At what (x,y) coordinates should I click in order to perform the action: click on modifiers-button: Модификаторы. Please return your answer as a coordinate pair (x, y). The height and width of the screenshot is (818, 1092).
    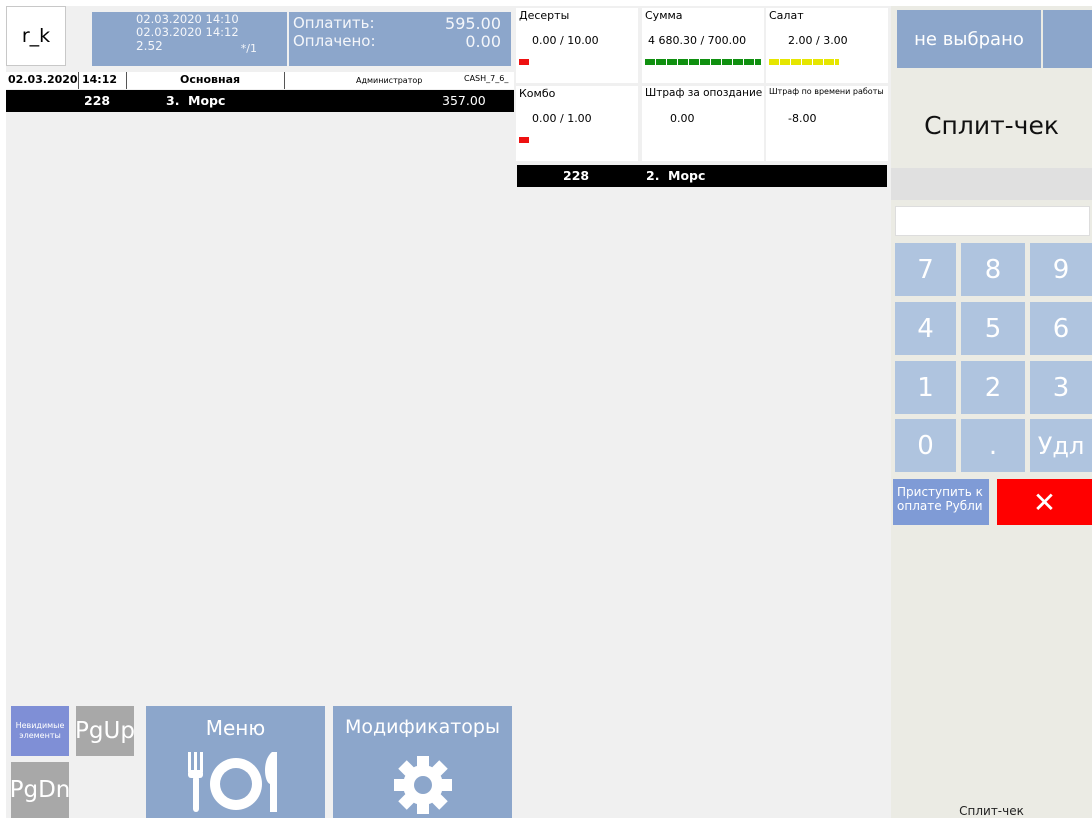
    Looking at the image, I should click on (422, 762).